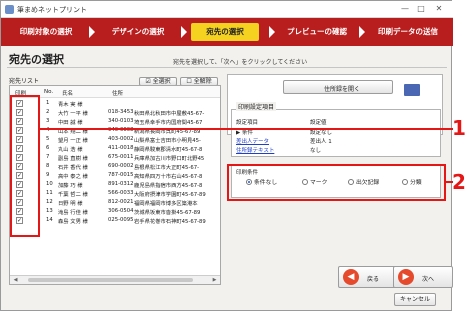  I want to click on callout-1: 1, so click(459, 128).